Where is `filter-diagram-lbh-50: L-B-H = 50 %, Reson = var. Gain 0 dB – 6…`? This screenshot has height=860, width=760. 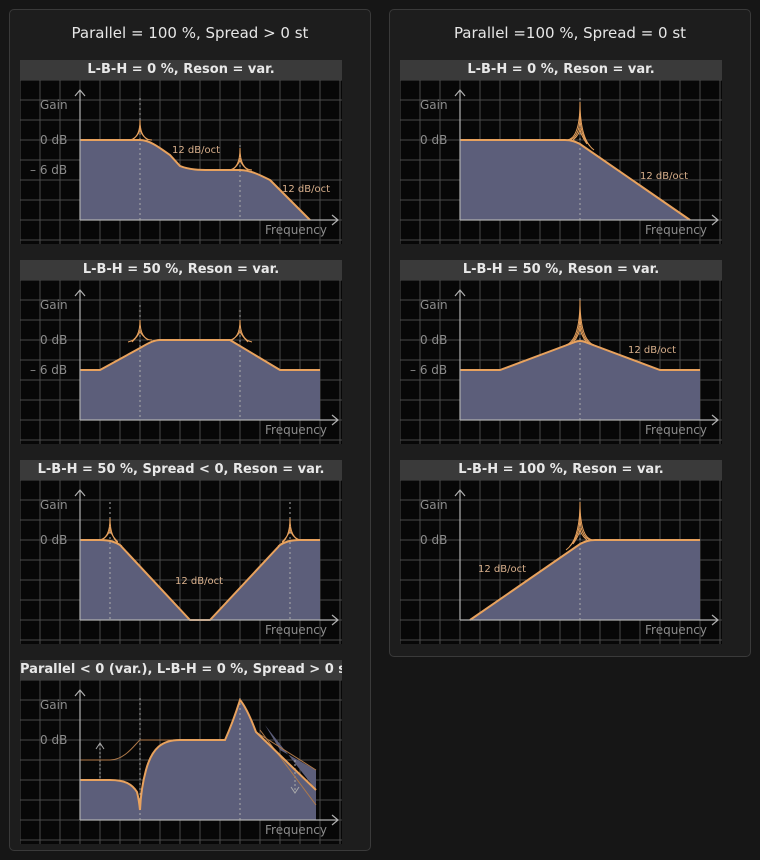 filter-diagram-lbh-50: L-B-H = 50 %, Reson = var. Gain 0 dB – 6… is located at coordinates (181, 352).